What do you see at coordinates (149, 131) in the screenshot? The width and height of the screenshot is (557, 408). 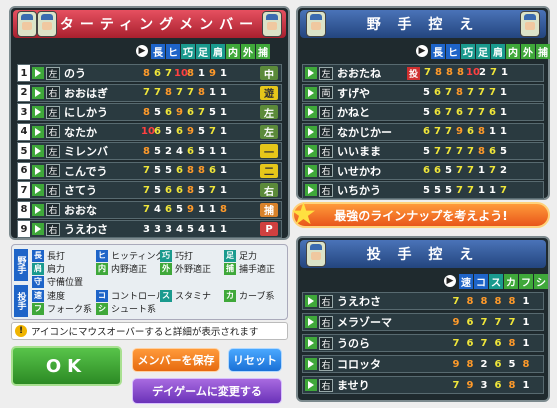 I see `starting-player-row: 4 右なたか 10 6 5 6 9 5 7 1 左` at bounding box center [149, 131].